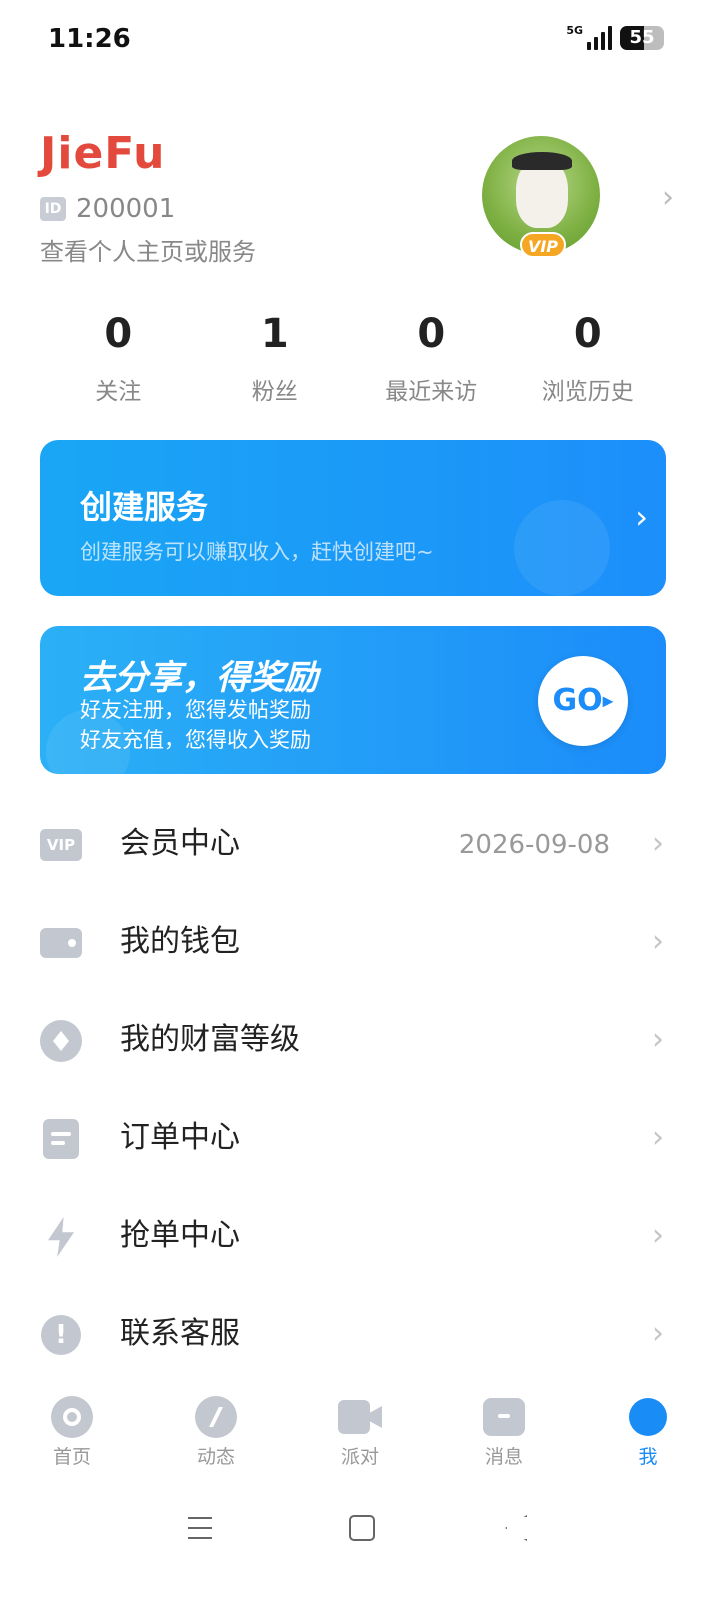 The image size is (720, 1604). Describe the element at coordinates (574, 30) in the screenshot. I see `network-type: 5G` at that location.